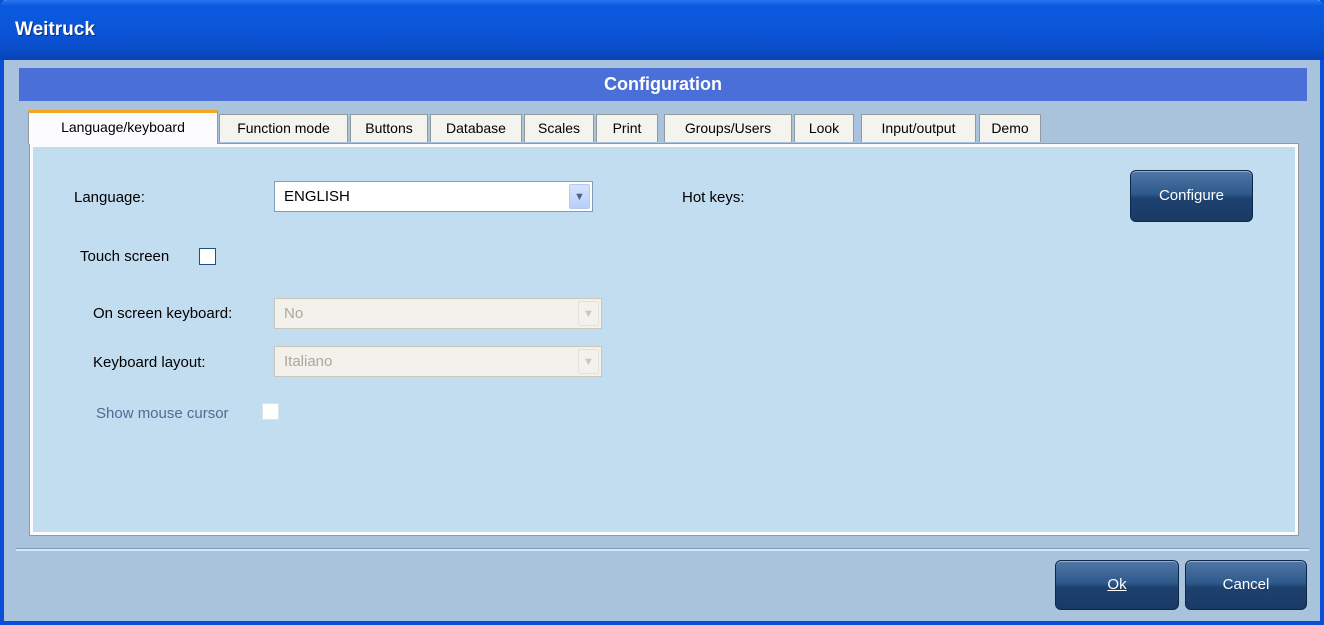  I want to click on keyboard-layout-label: Keyboard layout:, so click(149, 362).